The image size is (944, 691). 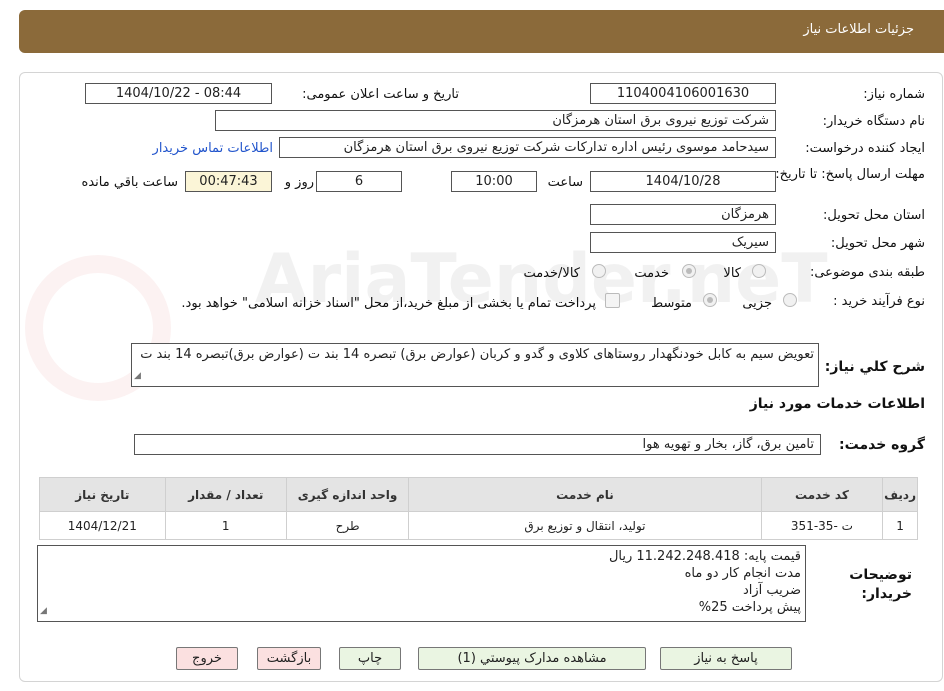 I want to click on col-need-date: تاریخ نیاز, so click(x=102, y=494).